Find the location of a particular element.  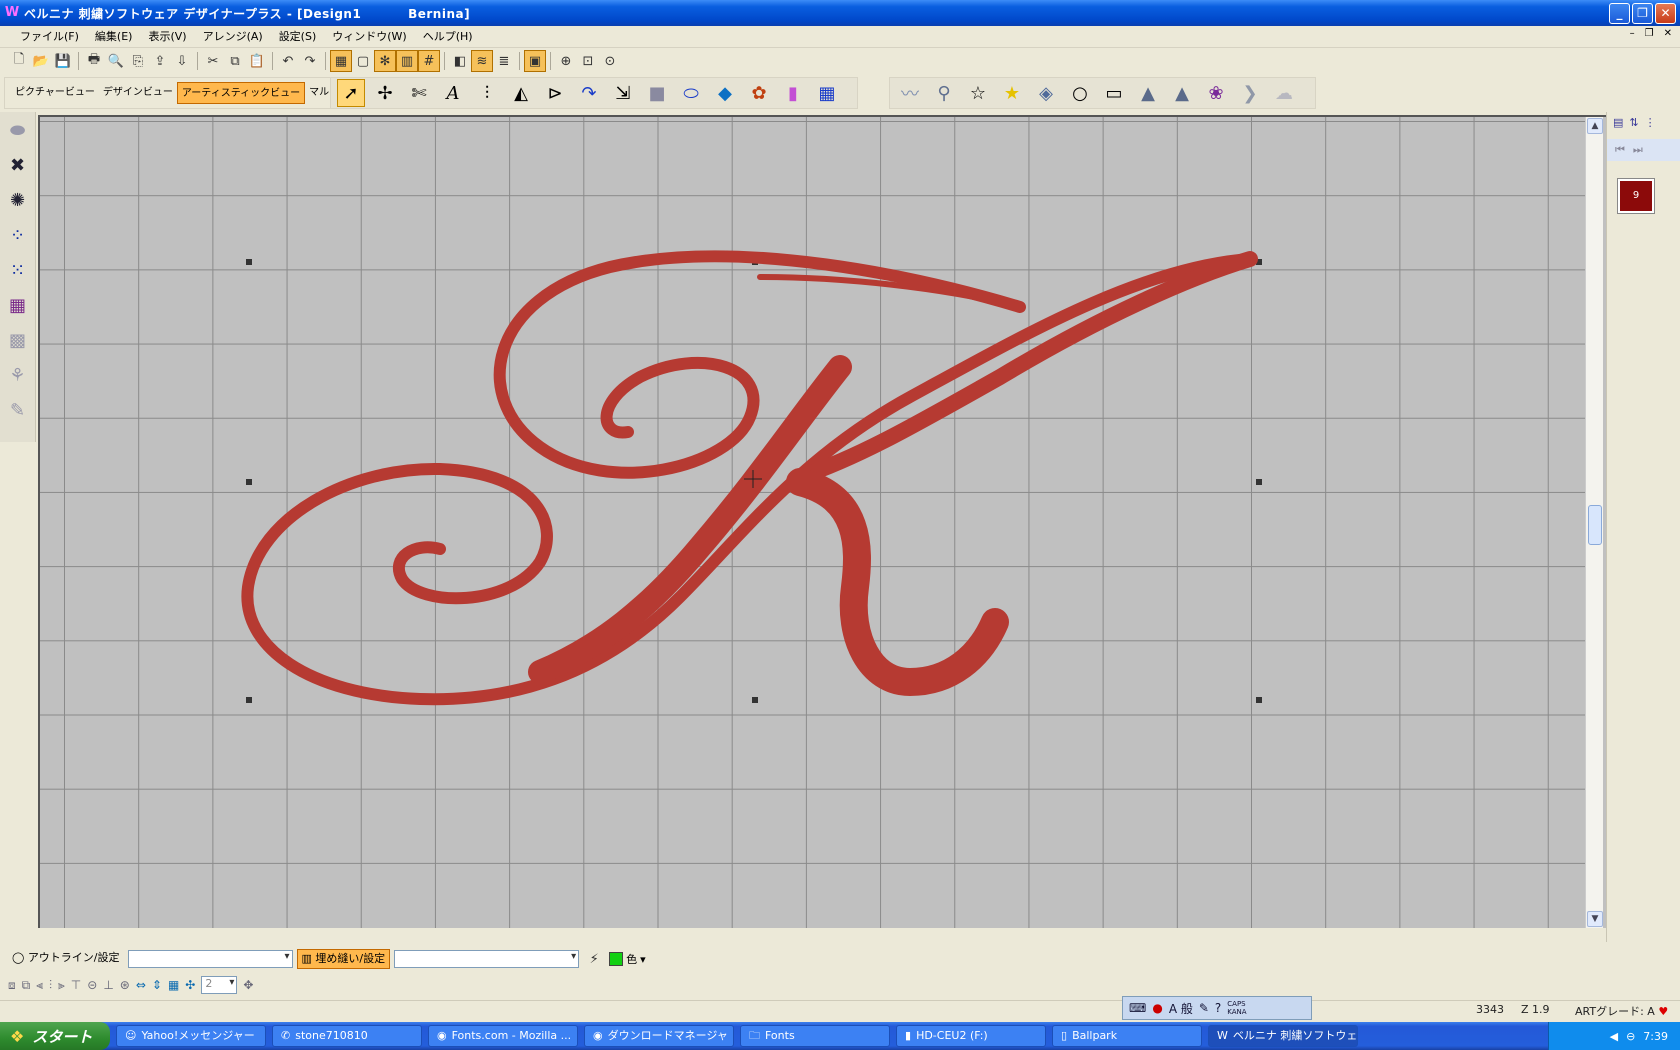

print-preview-icon: 🔍 is located at coordinates (116, 61).